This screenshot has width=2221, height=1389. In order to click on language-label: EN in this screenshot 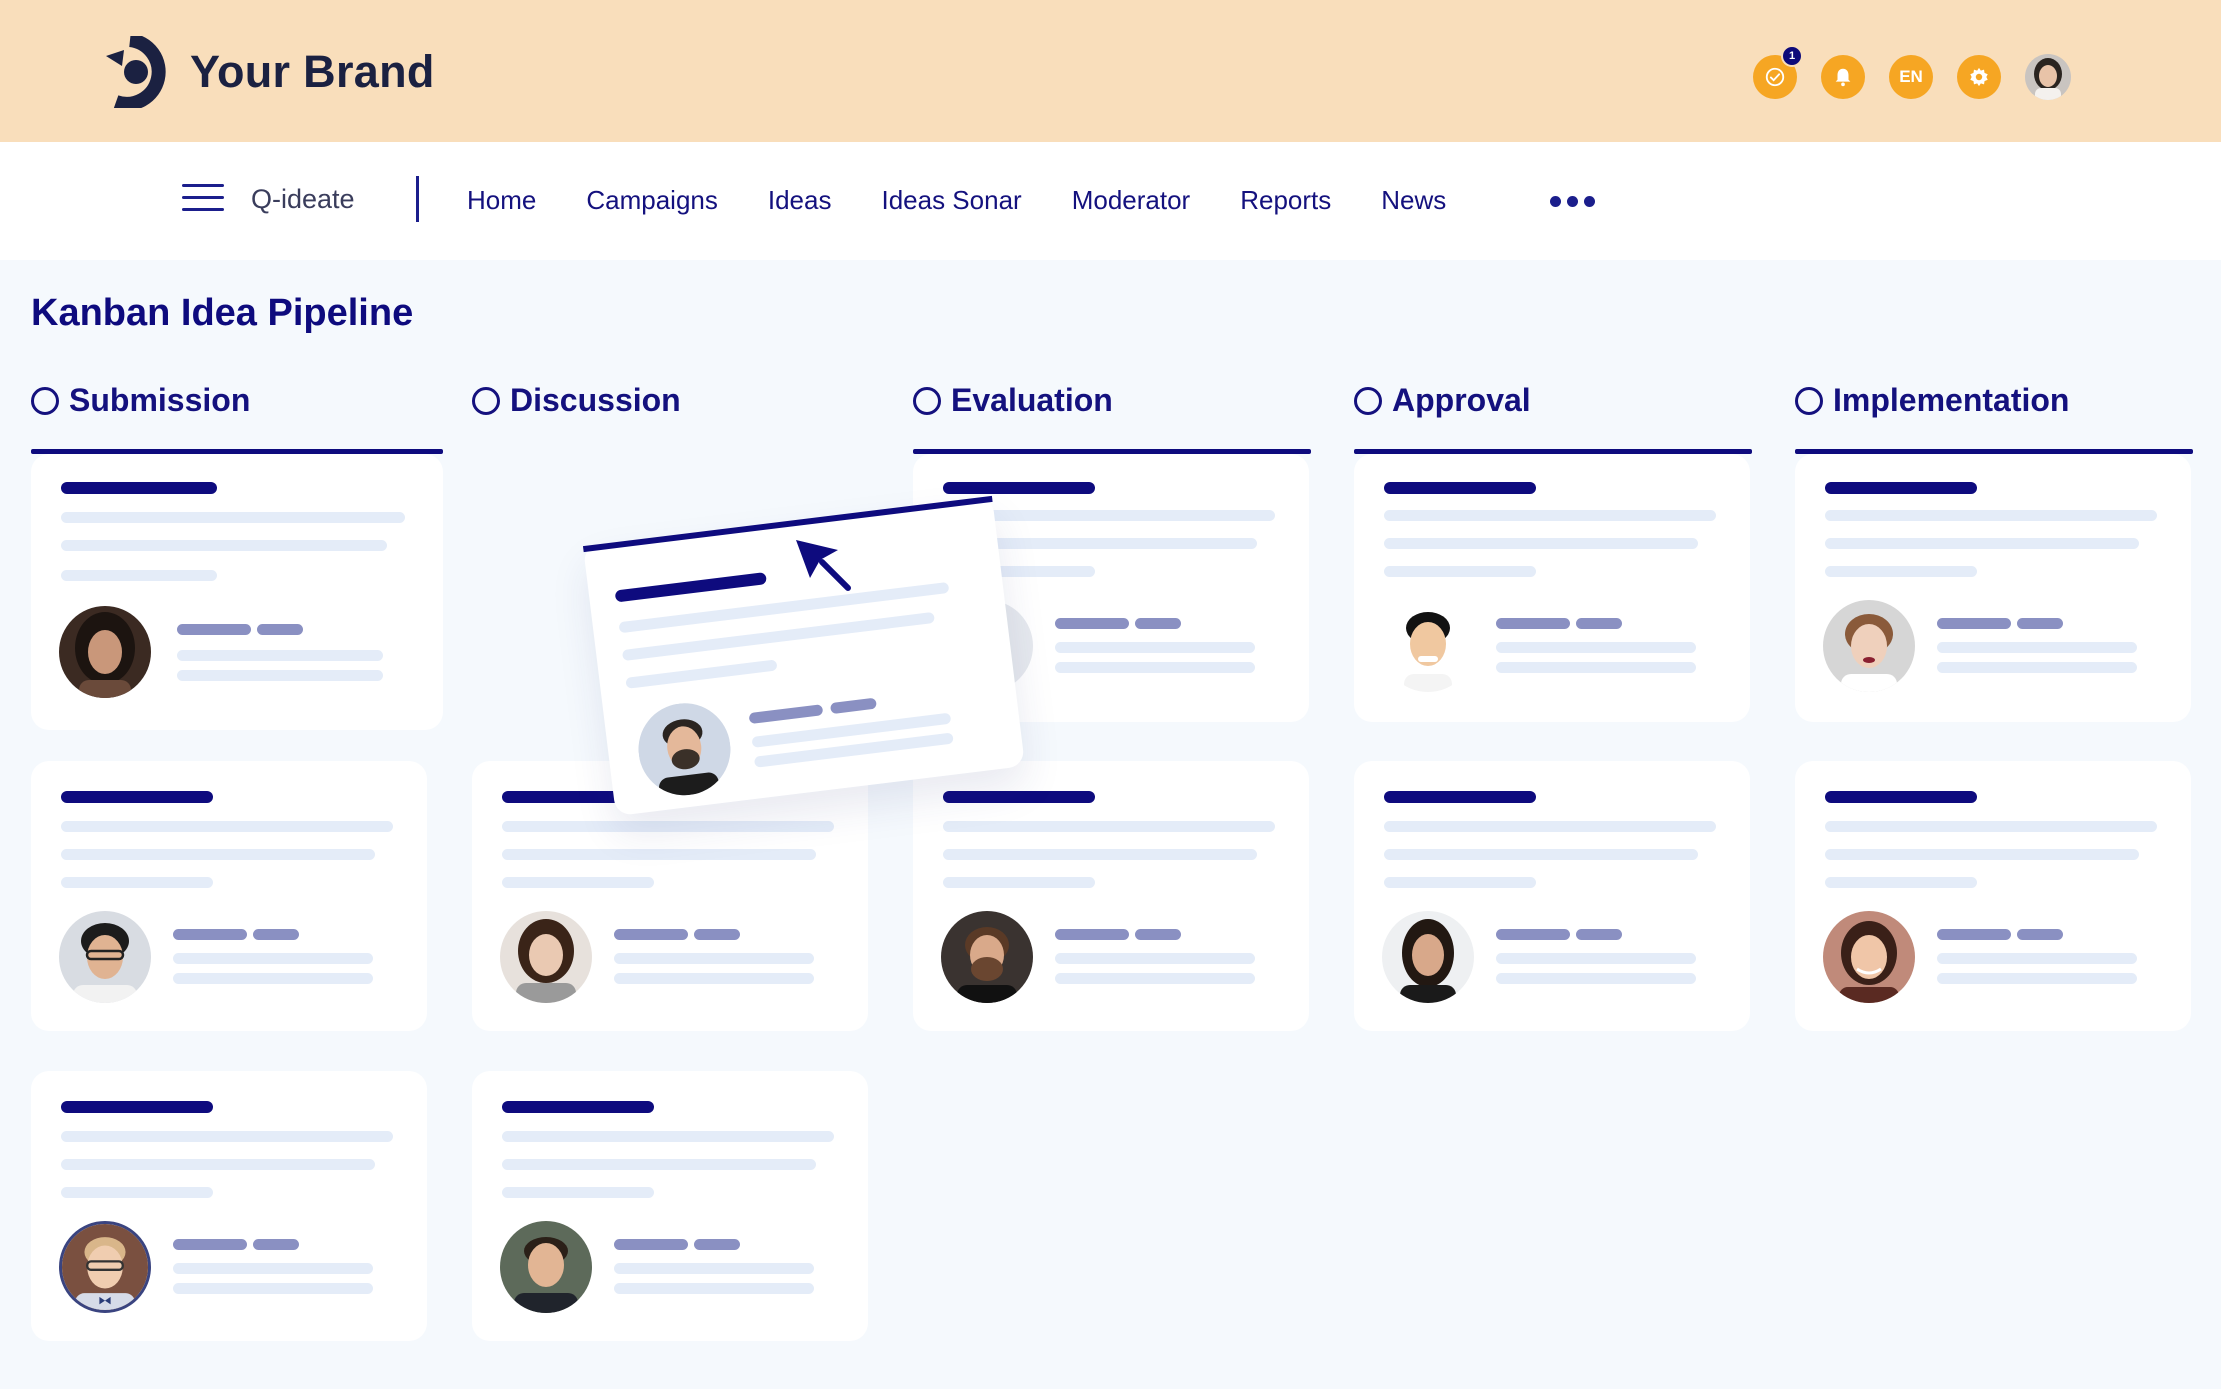, I will do `click(1911, 76)`.